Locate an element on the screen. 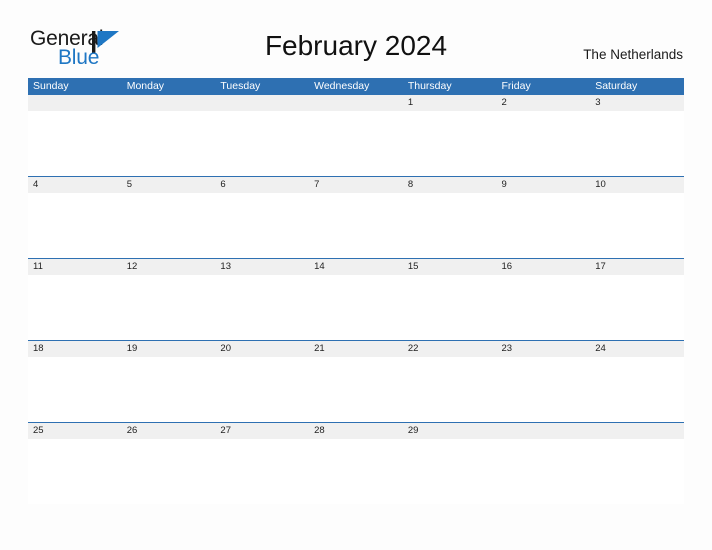 The height and width of the screenshot is (550, 712). calendar-week-row: 11 12 13 14 15 16 17 is located at coordinates (356, 299).